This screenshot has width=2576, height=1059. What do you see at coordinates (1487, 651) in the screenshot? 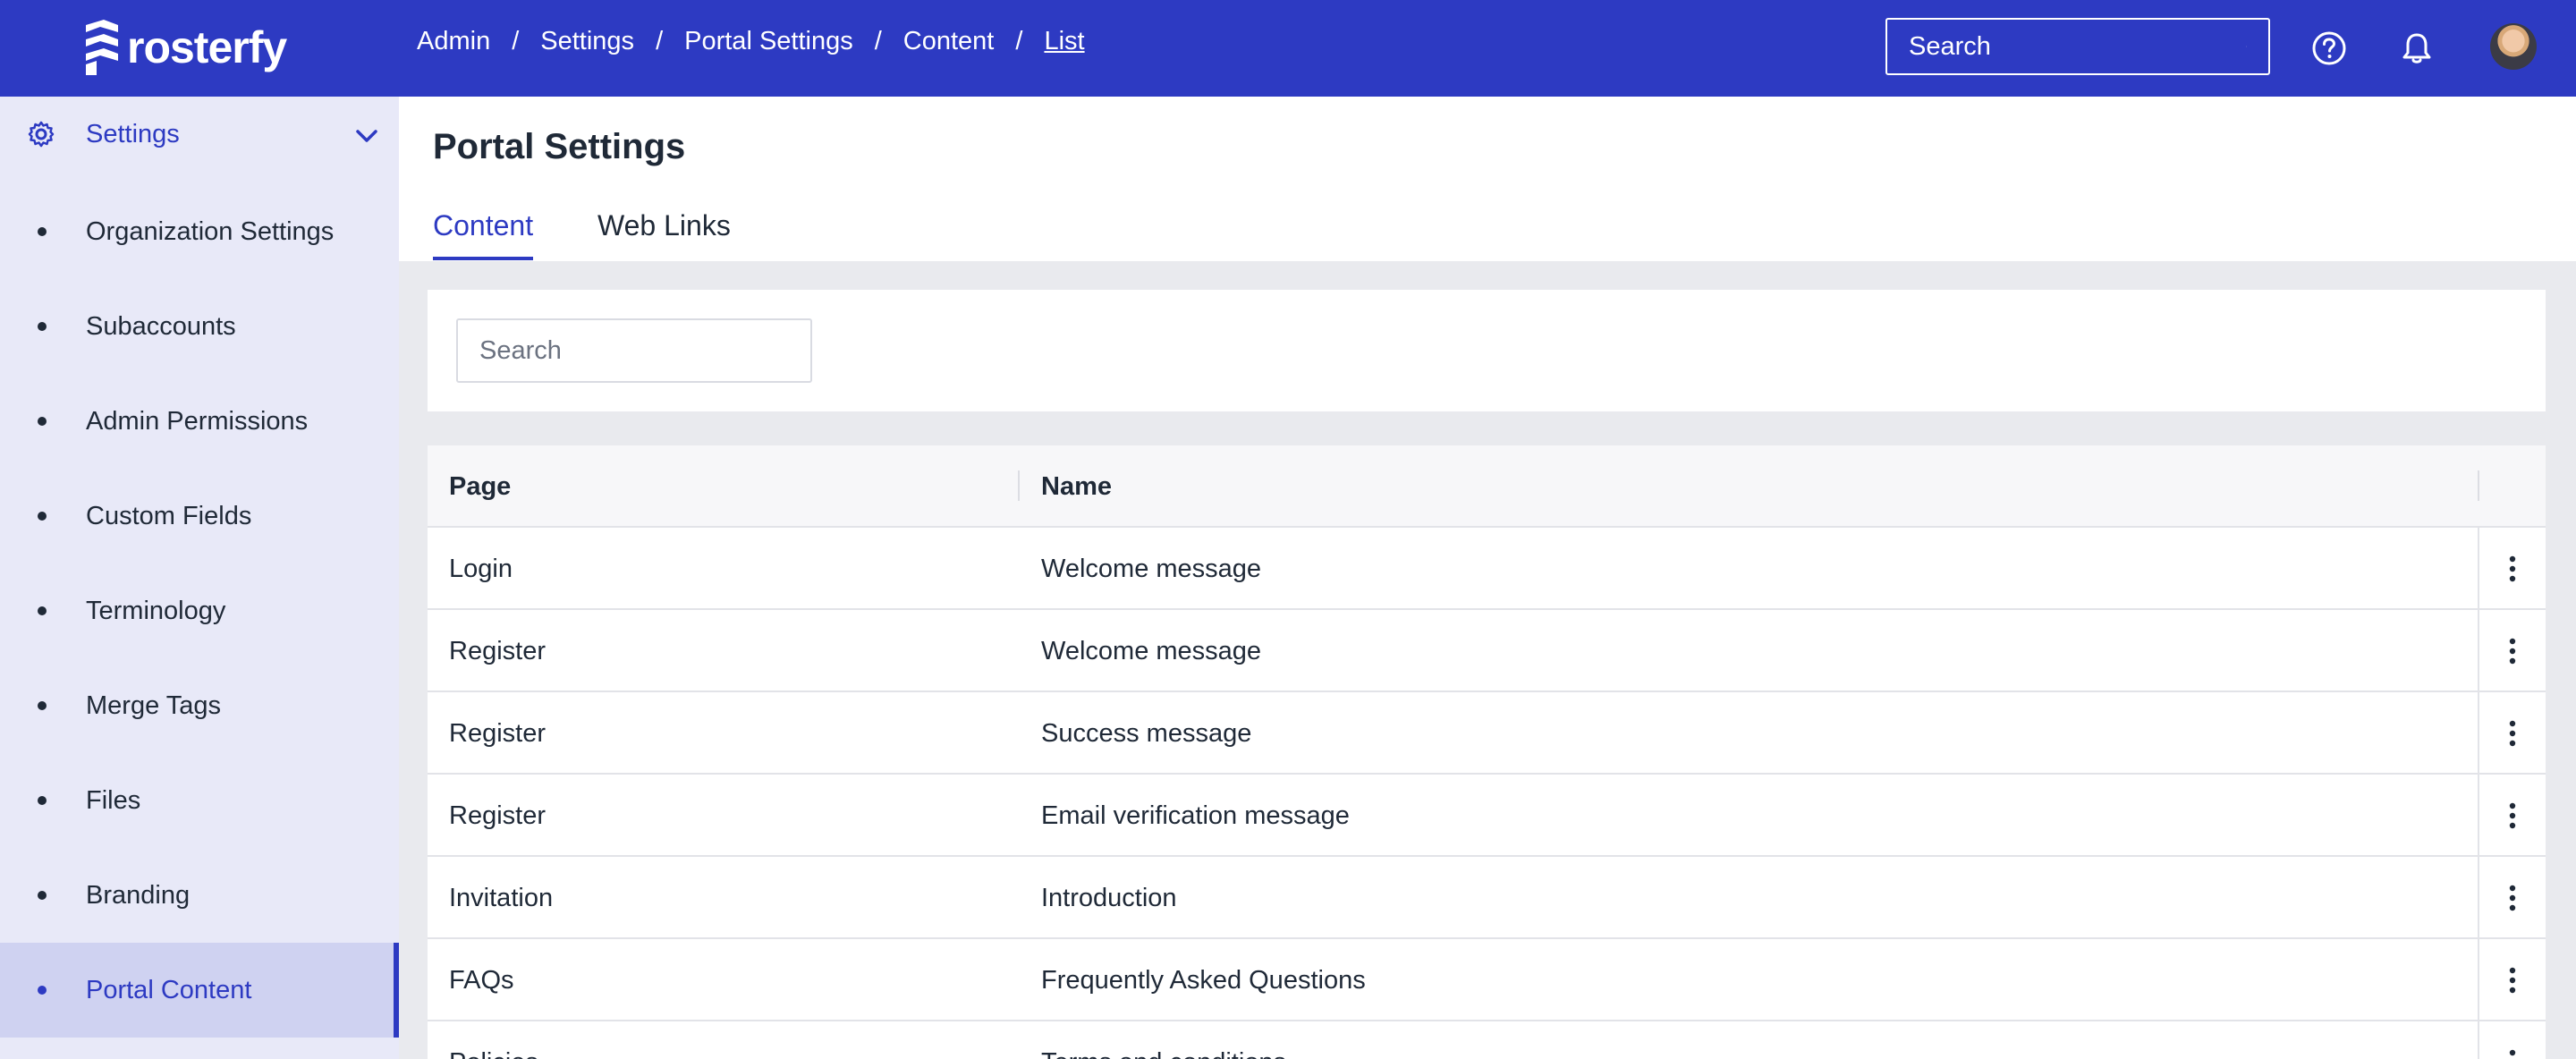
I see `table-row: Register Welcome message` at bounding box center [1487, 651].